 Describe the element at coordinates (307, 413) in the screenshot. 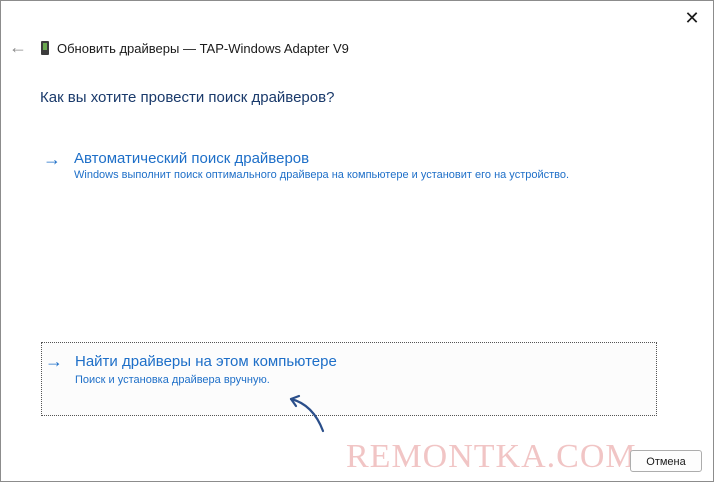

I see `curved-pointer-arrow-icon` at that location.